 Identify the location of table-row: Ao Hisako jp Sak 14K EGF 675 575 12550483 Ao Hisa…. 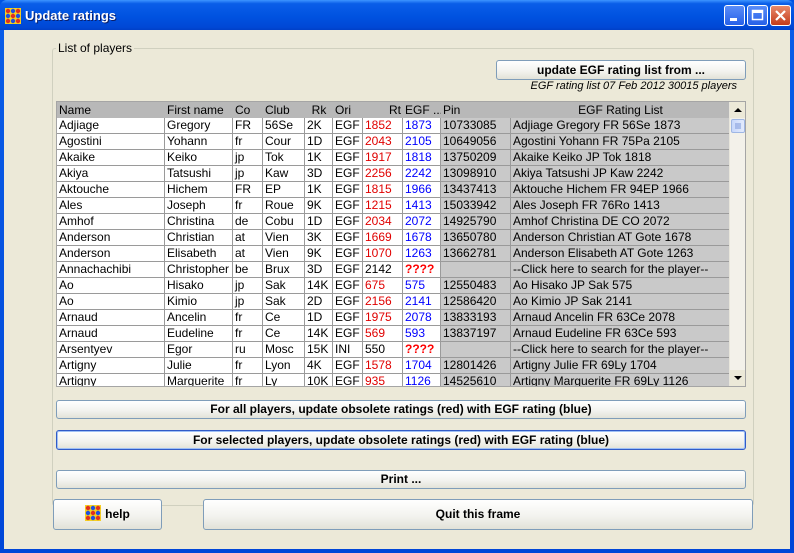
(393, 286).